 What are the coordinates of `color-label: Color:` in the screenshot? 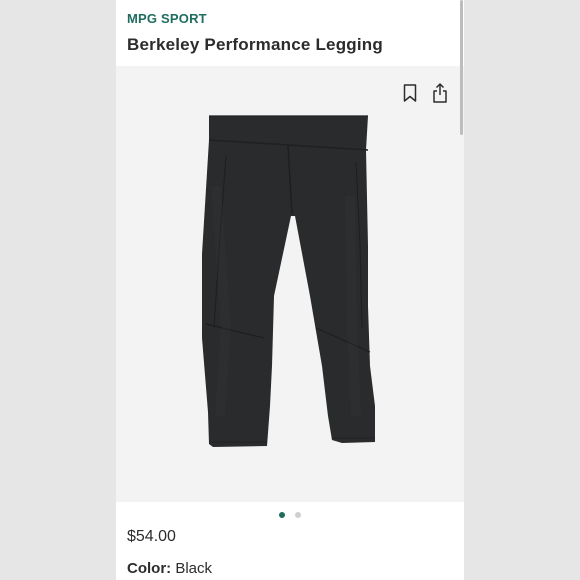 It's located at (149, 568).